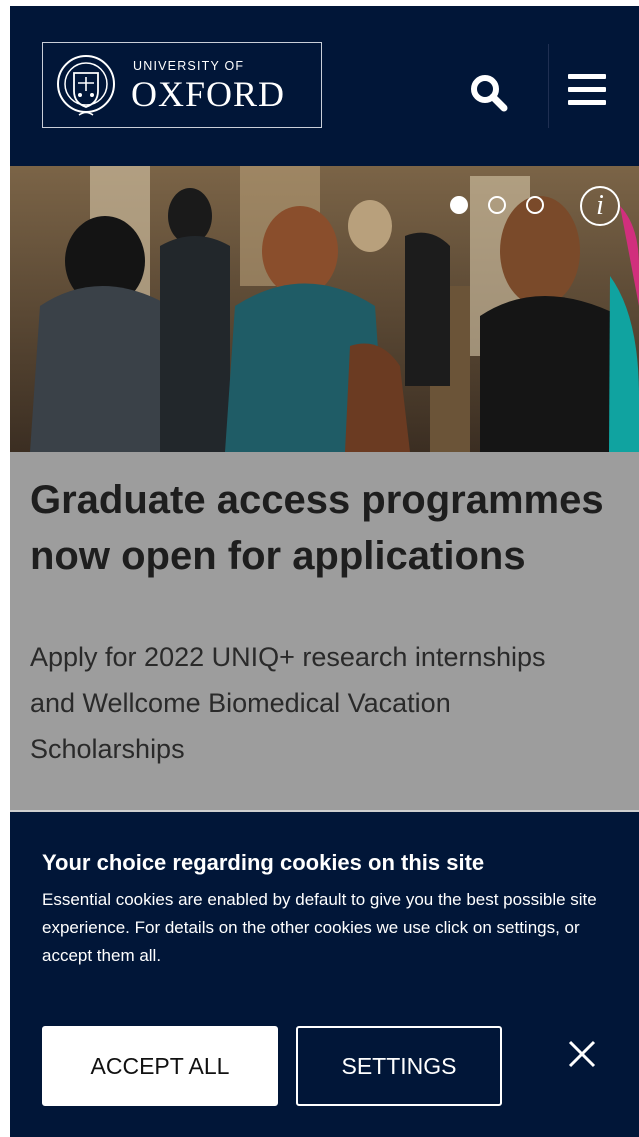 Image resolution: width=639 pixels, height=1137 pixels. What do you see at coordinates (600, 206) in the screenshot?
I see `info-icon: i` at bounding box center [600, 206].